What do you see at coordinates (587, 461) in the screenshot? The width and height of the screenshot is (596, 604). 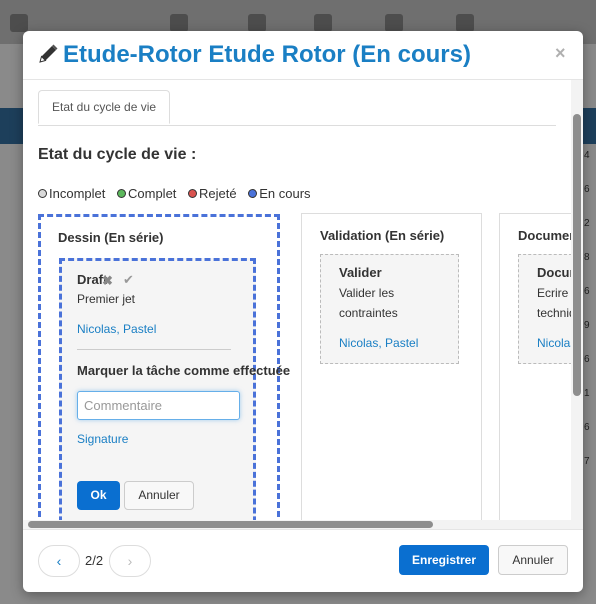 I see `row-number: 7` at bounding box center [587, 461].